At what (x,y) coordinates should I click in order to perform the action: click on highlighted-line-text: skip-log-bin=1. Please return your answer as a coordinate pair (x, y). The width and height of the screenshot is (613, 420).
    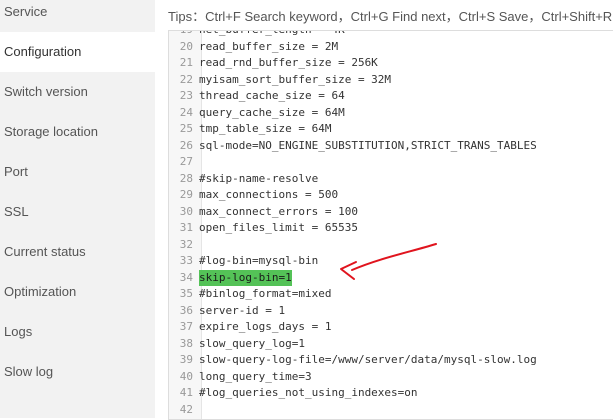
    Looking at the image, I should click on (245, 277).